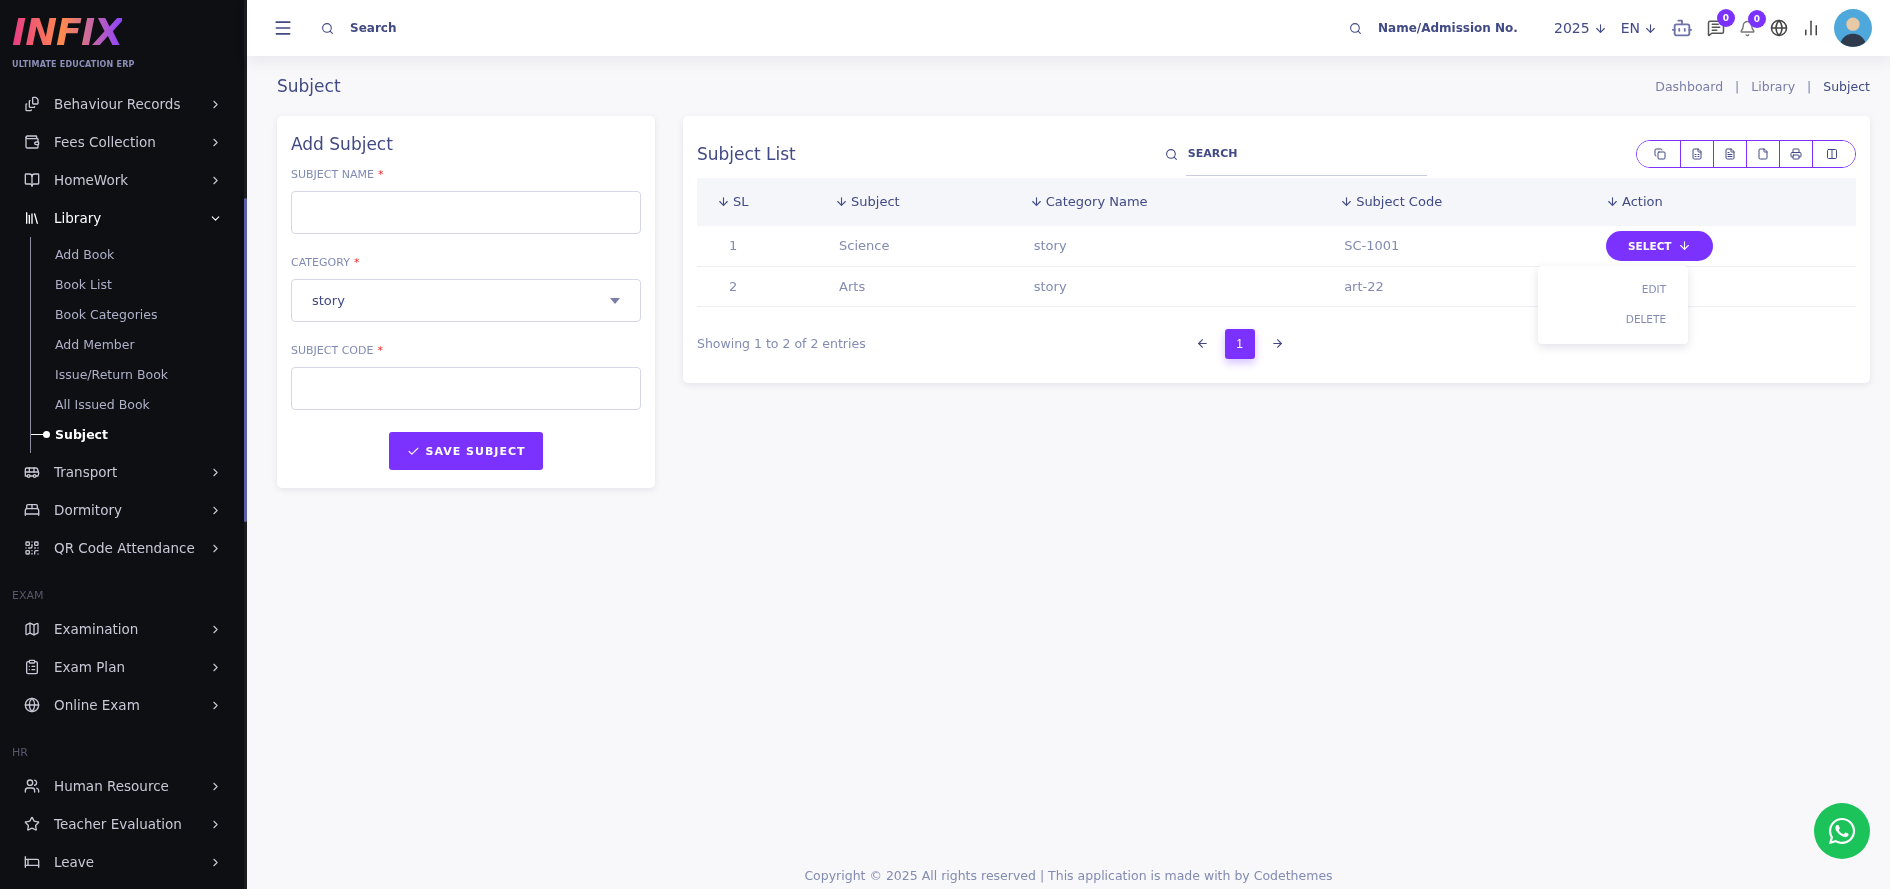 The width and height of the screenshot is (1890, 889). What do you see at coordinates (864, 246) in the screenshot?
I see `table-cell: Science` at bounding box center [864, 246].